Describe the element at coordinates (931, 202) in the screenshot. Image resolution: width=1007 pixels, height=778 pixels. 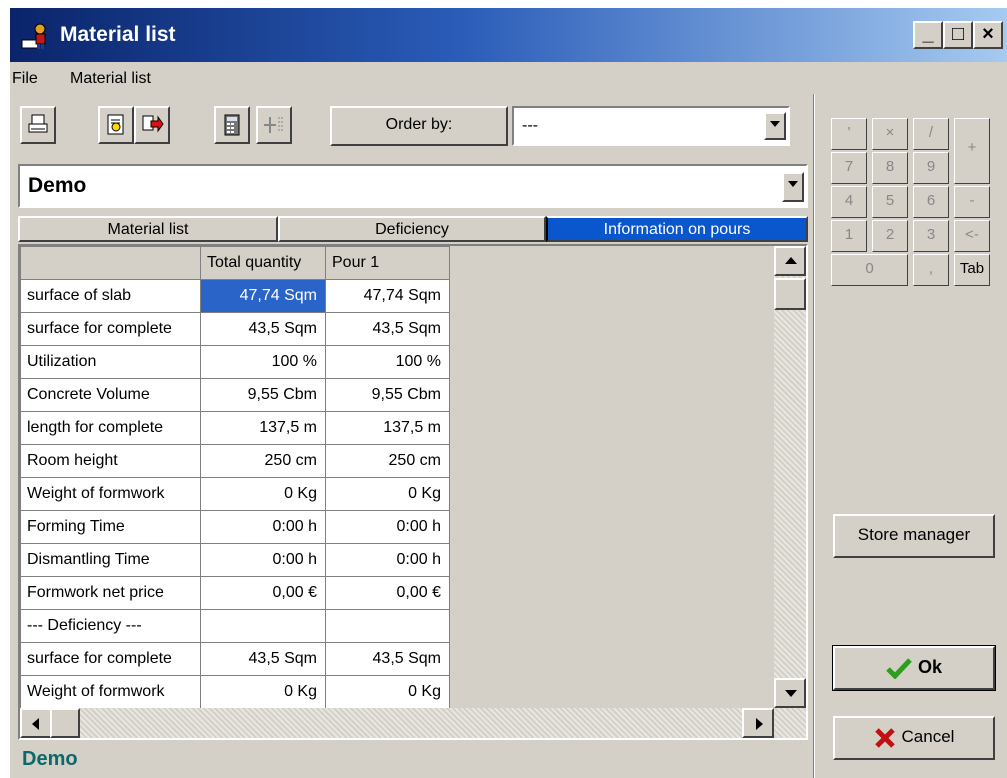
I see `key-6: 6` at that location.